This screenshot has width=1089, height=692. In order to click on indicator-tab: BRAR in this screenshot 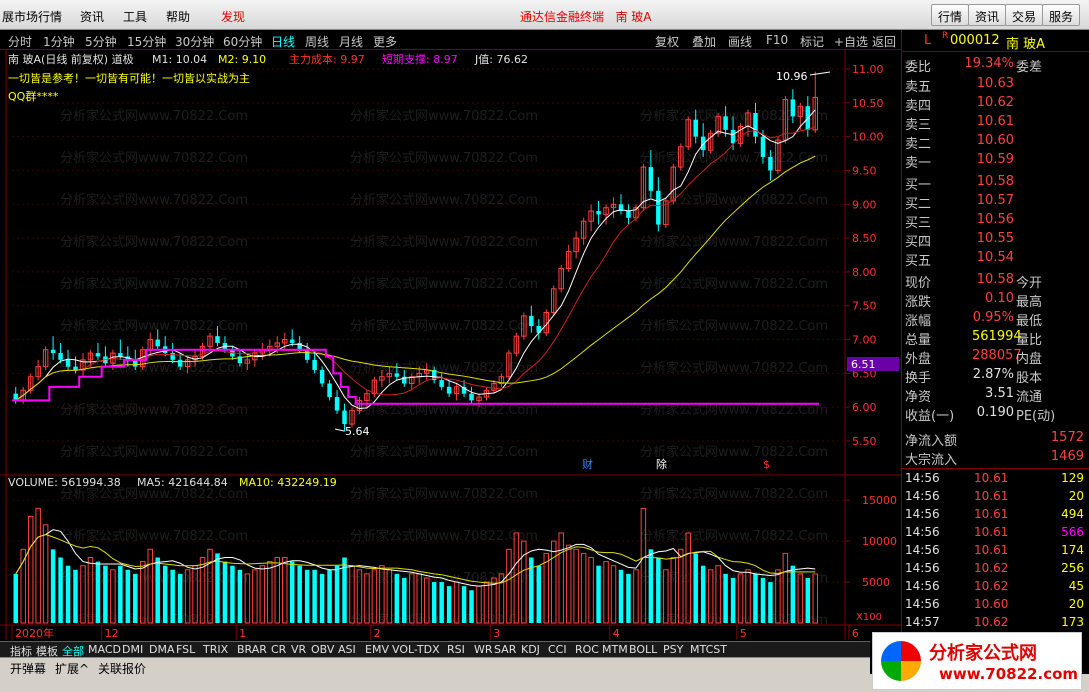, I will do `click(252, 649)`.